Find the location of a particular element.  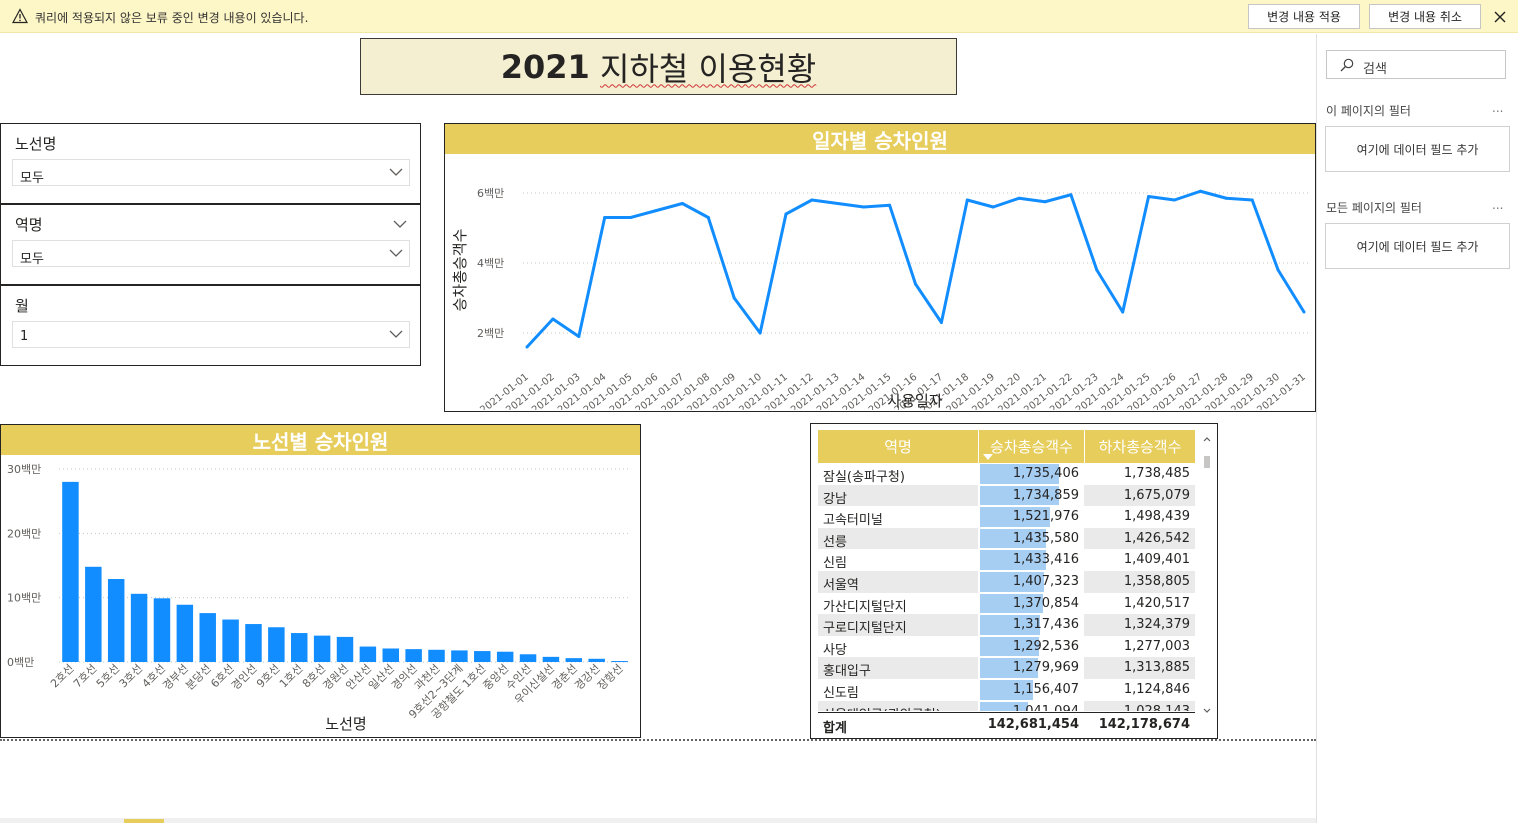

y-tick-label: 0백만 is located at coordinates (20, 662).